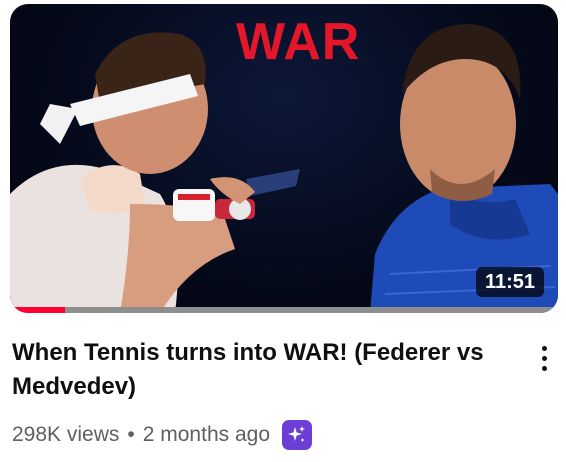 The width and height of the screenshot is (566, 462). I want to click on watch-progress-bar, so click(284, 310).